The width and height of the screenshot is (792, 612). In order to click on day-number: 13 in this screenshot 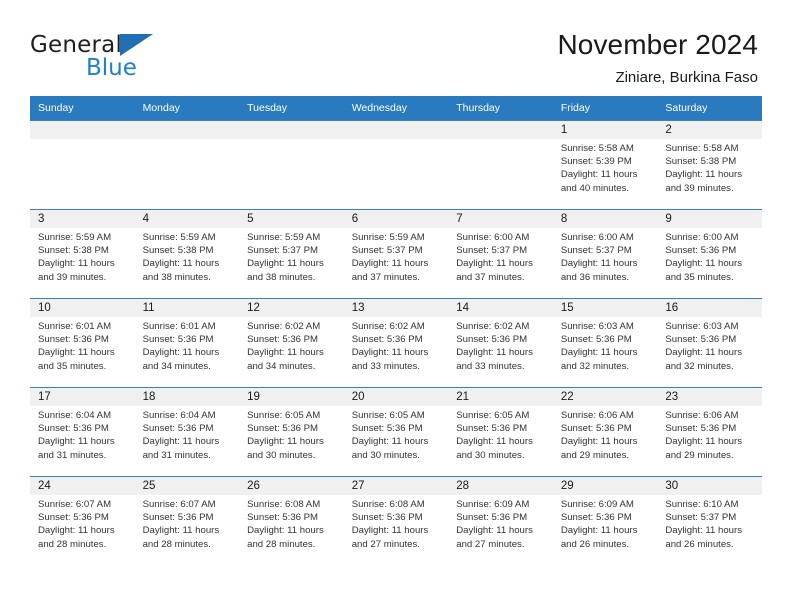, I will do `click(396, 308)`.